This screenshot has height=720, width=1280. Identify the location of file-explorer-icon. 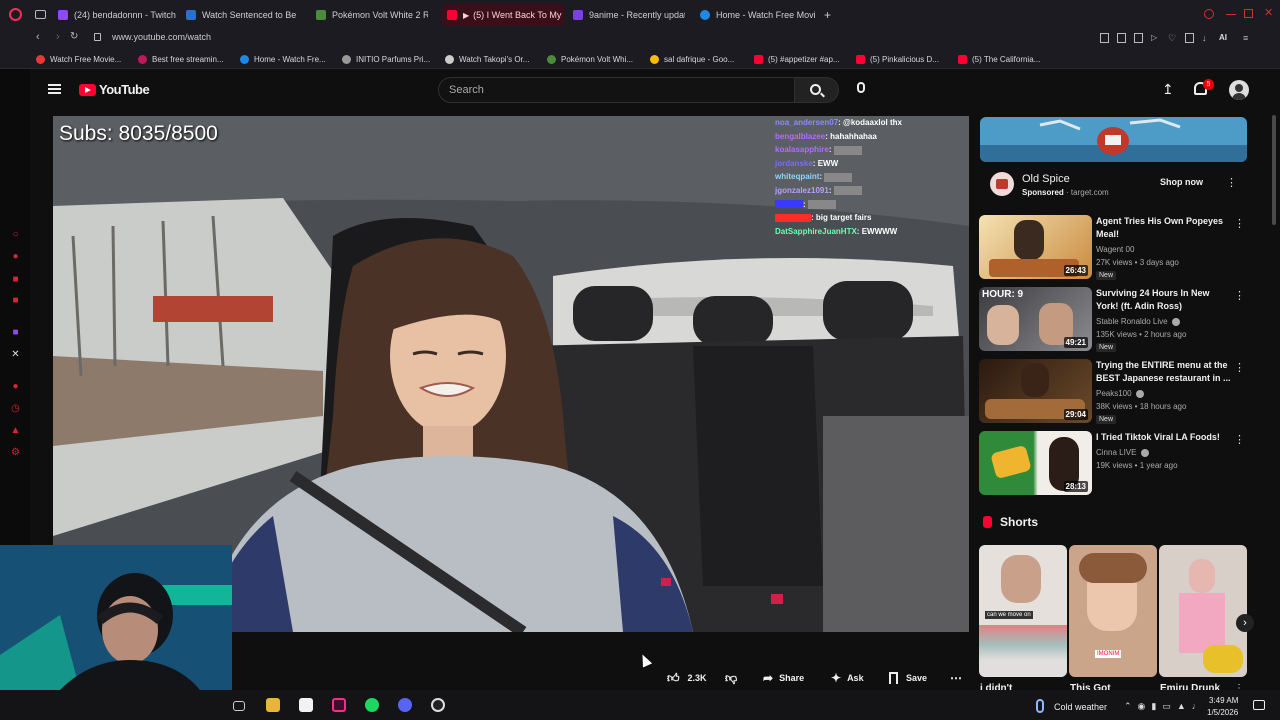
(273, 705).